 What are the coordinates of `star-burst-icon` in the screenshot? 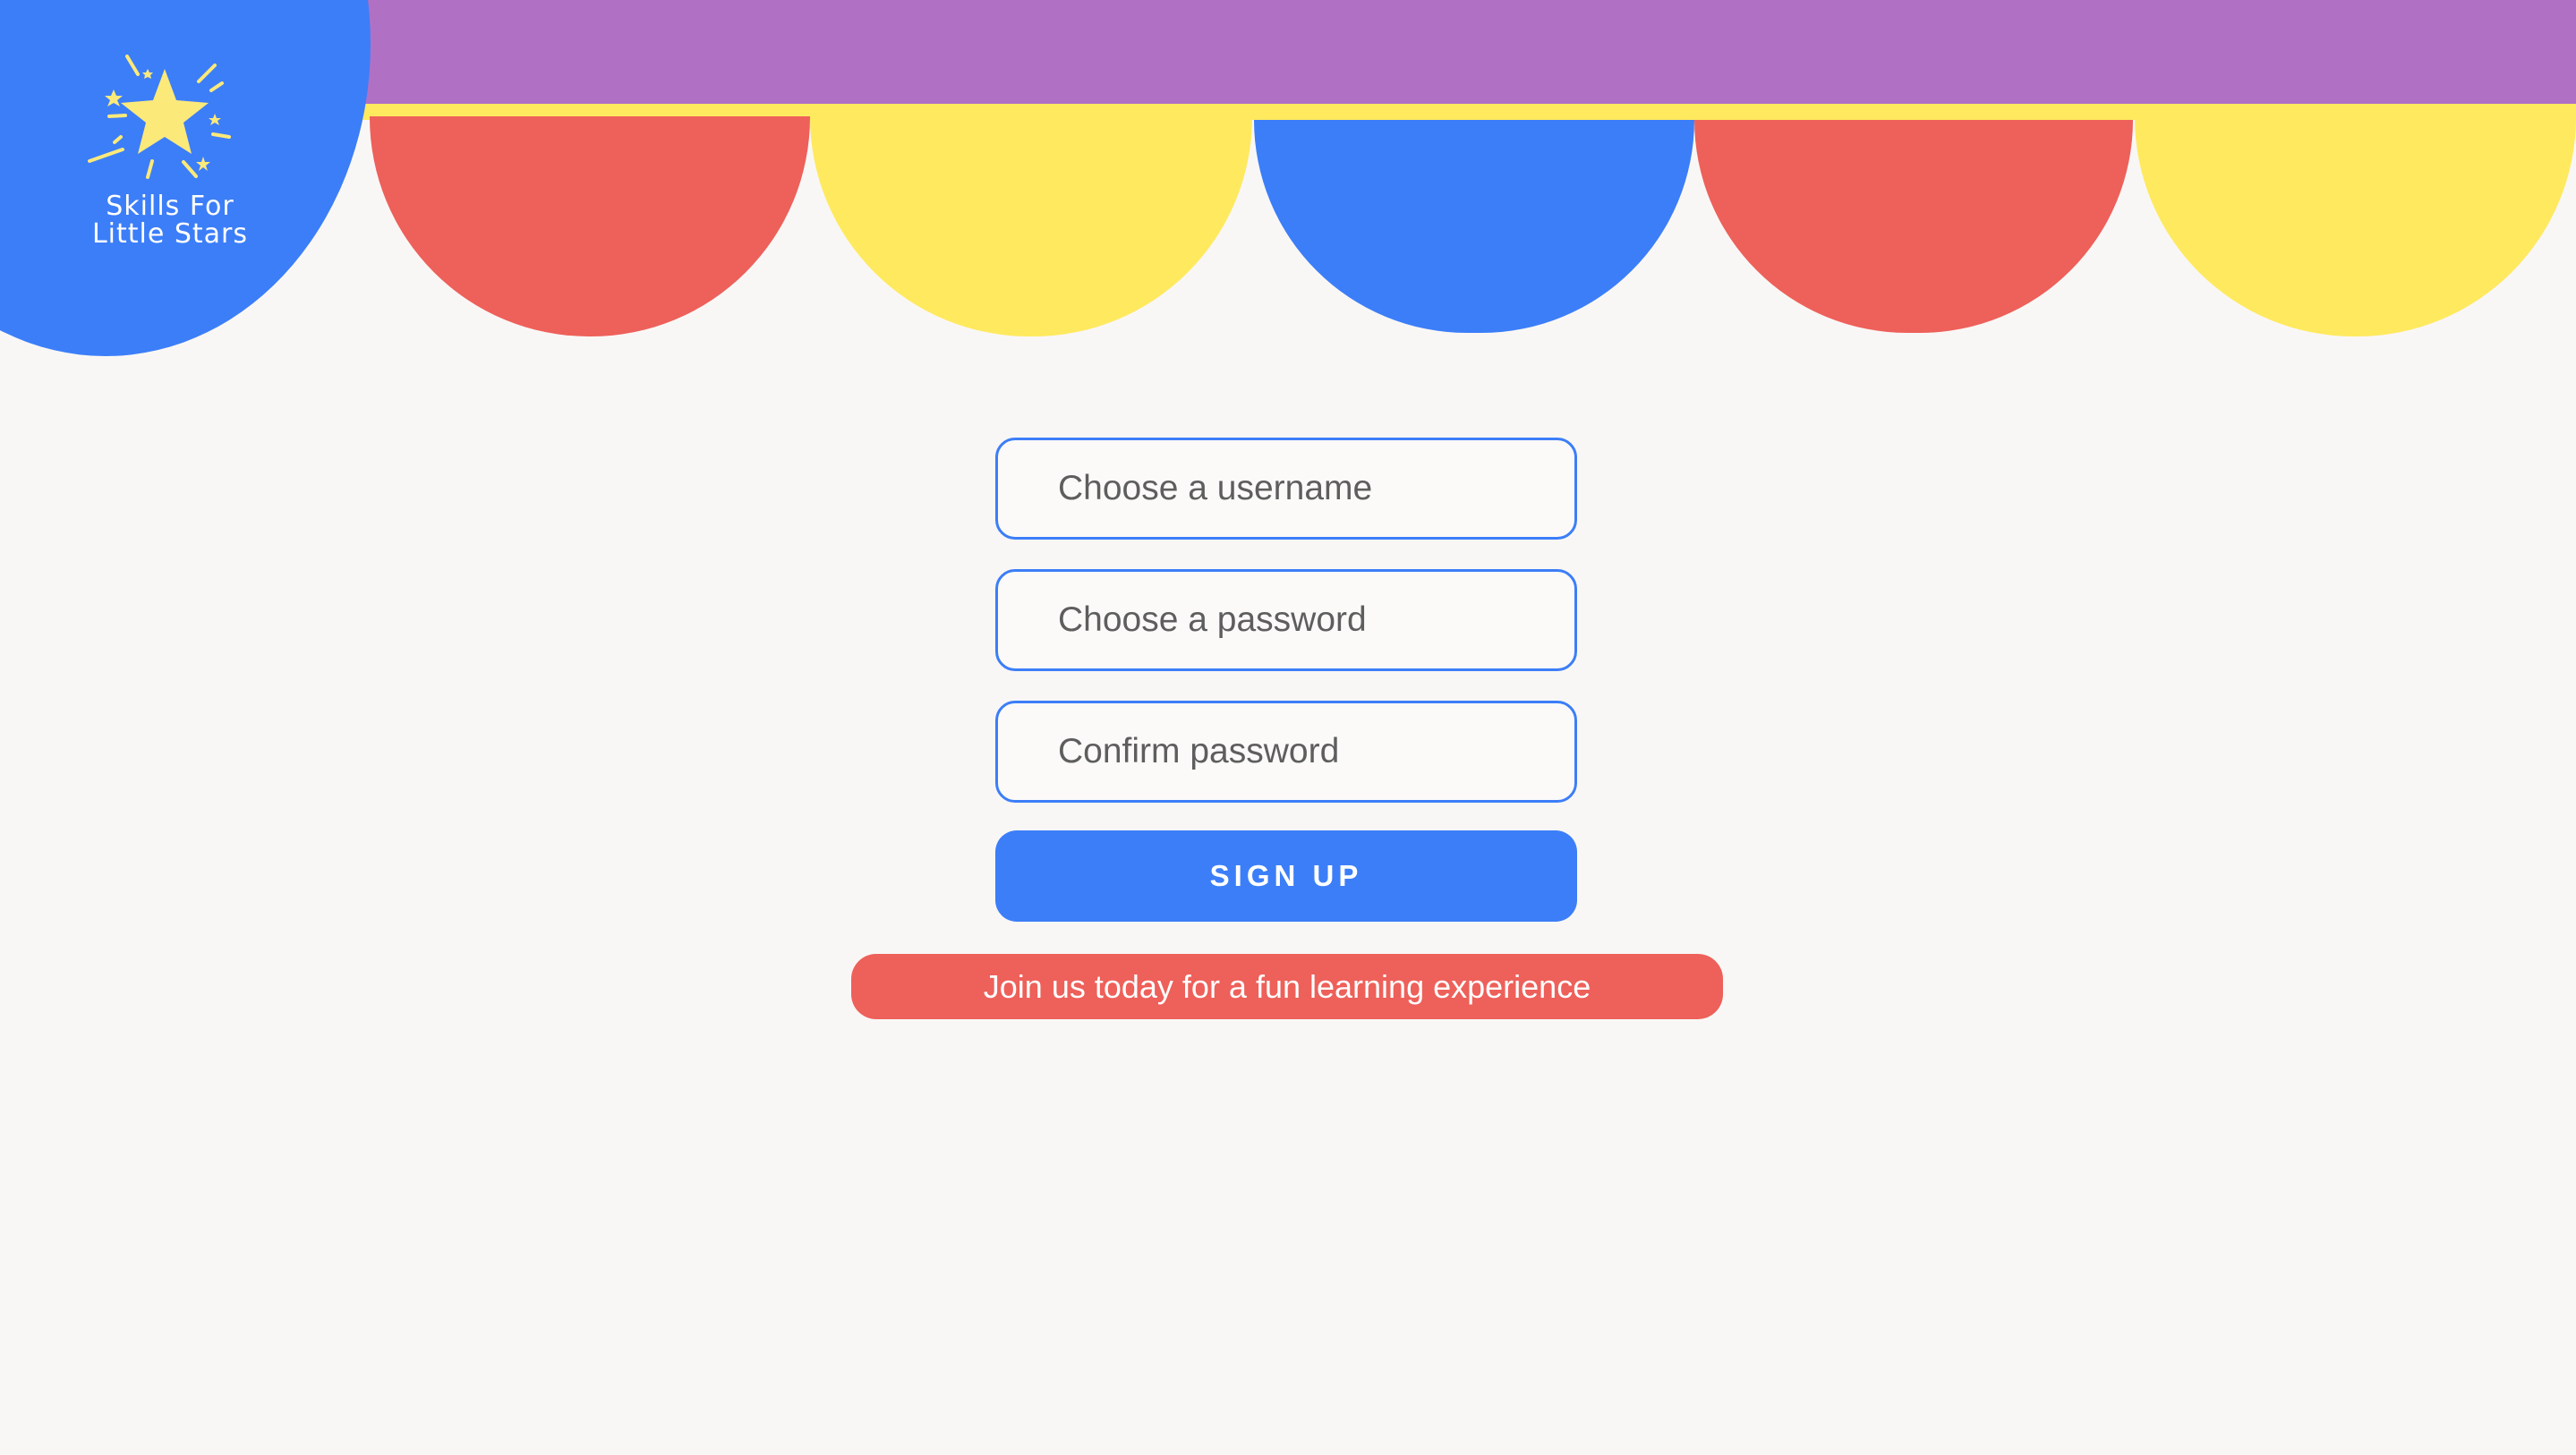 It's located at (159, 117).